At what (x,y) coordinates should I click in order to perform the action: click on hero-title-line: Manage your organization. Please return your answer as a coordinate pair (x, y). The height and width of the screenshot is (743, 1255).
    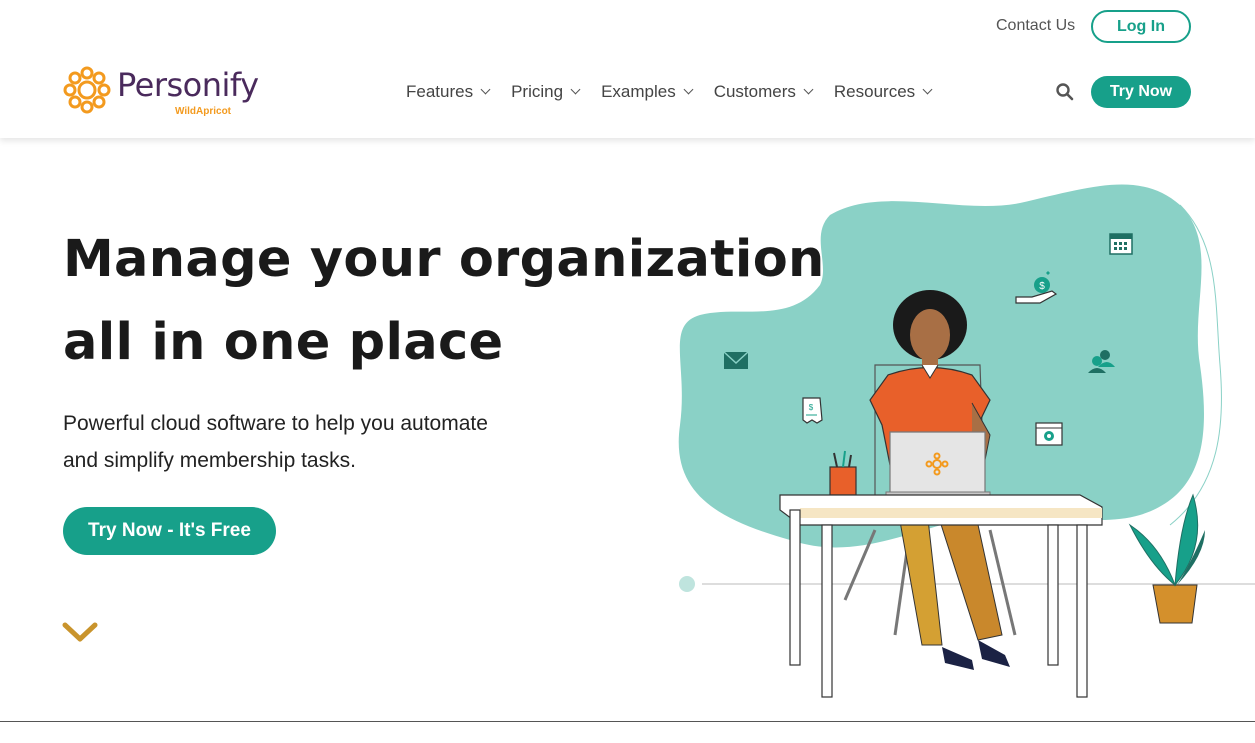
    Looking at the image, I should click on (444, 259).